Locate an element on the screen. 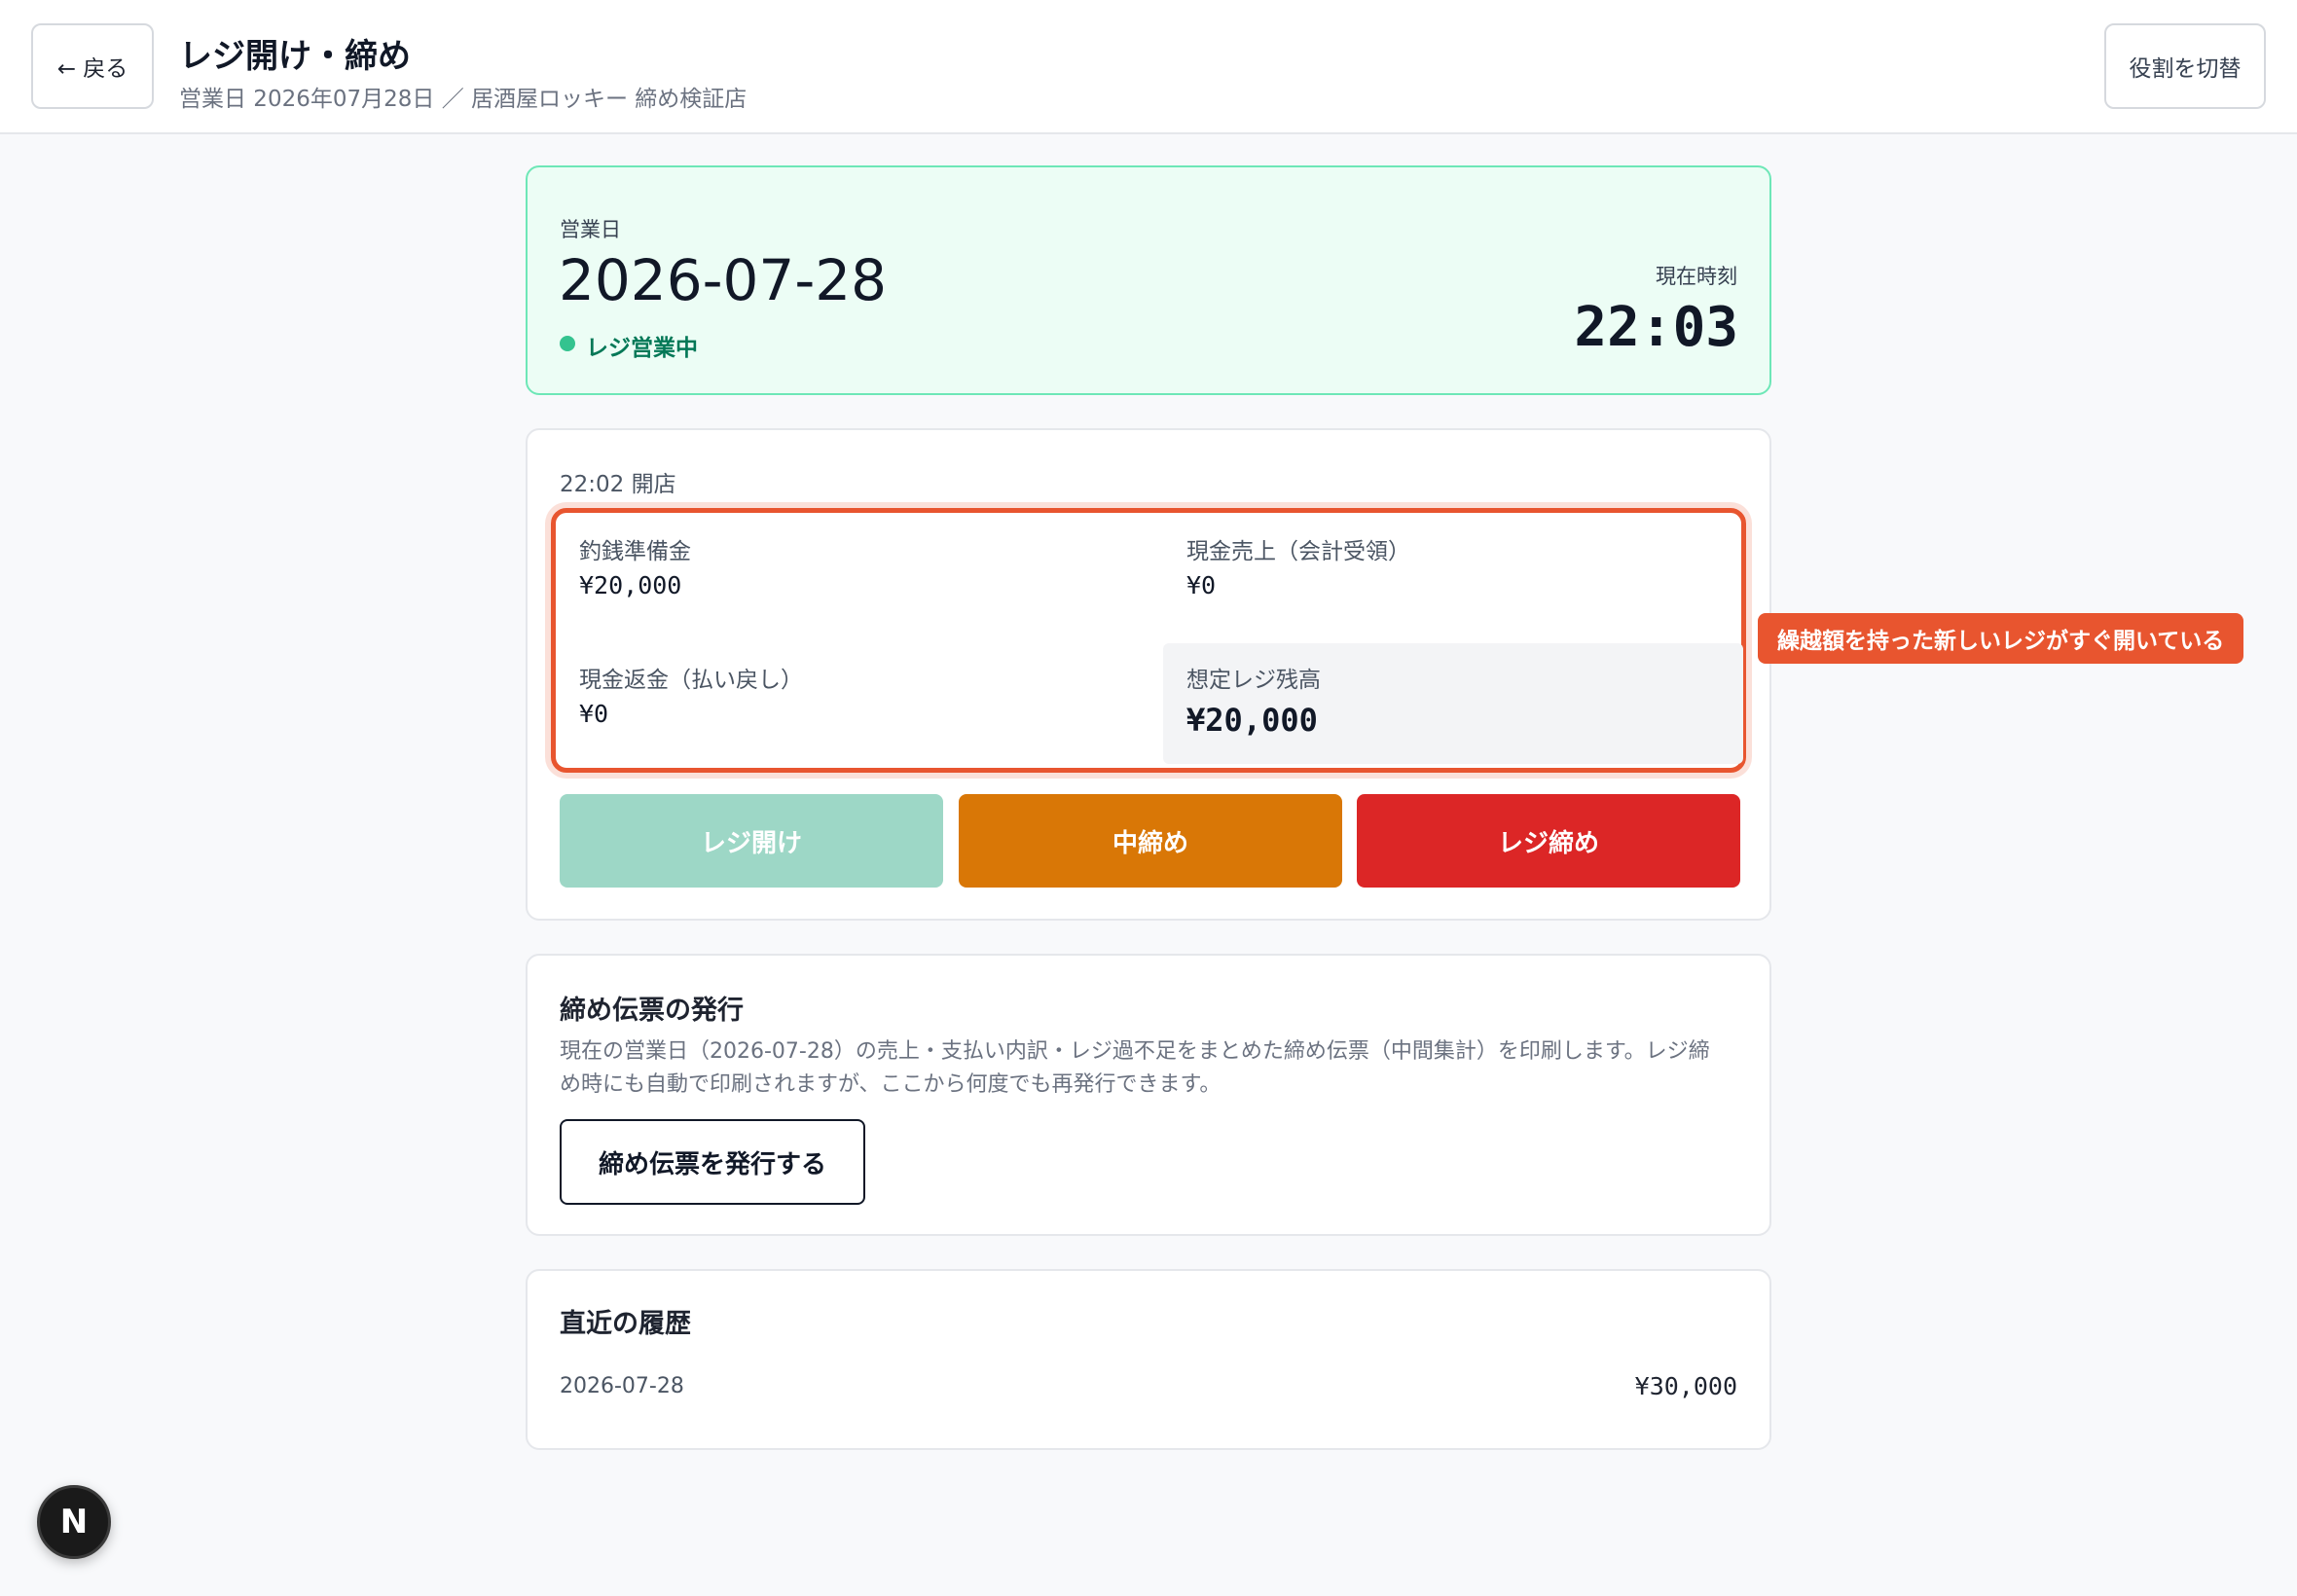 The height and width of the screenshot is (1596, 2297). history-title: 直近の履歴 is located at coordinates (625, 1324).